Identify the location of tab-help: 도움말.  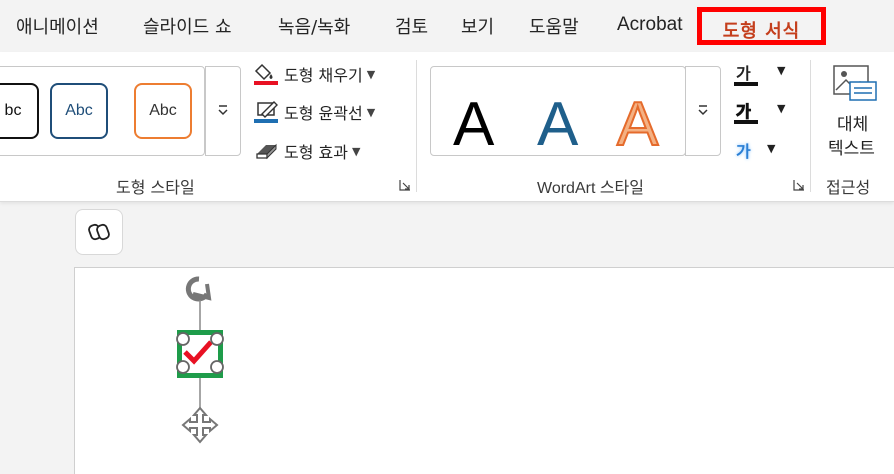
(554, 26).